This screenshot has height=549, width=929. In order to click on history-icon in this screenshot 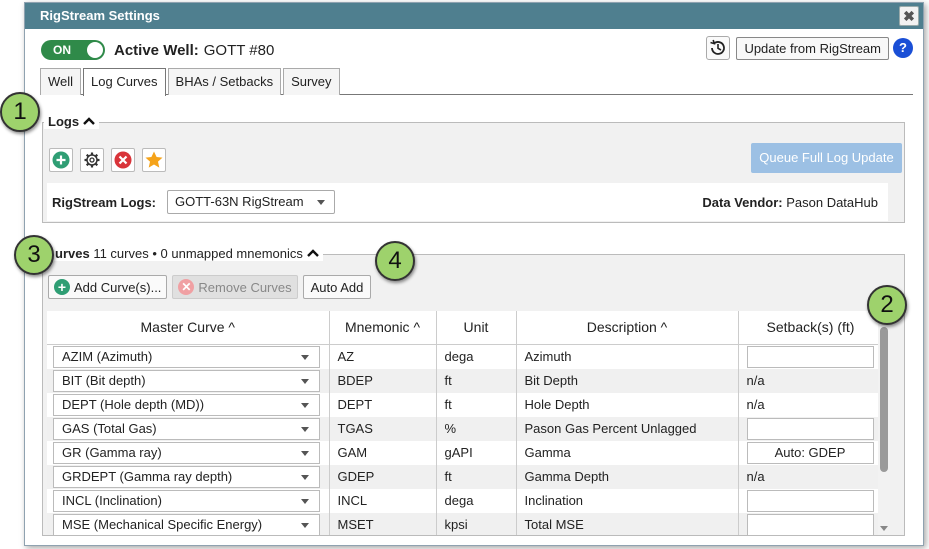, I will do `click(718, 47)`.